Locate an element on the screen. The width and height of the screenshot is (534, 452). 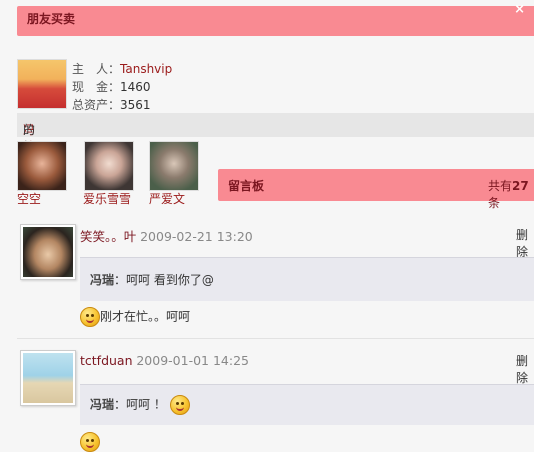
friends-trade-header: 朋友买卖 × is located at coordinates (275, 19).